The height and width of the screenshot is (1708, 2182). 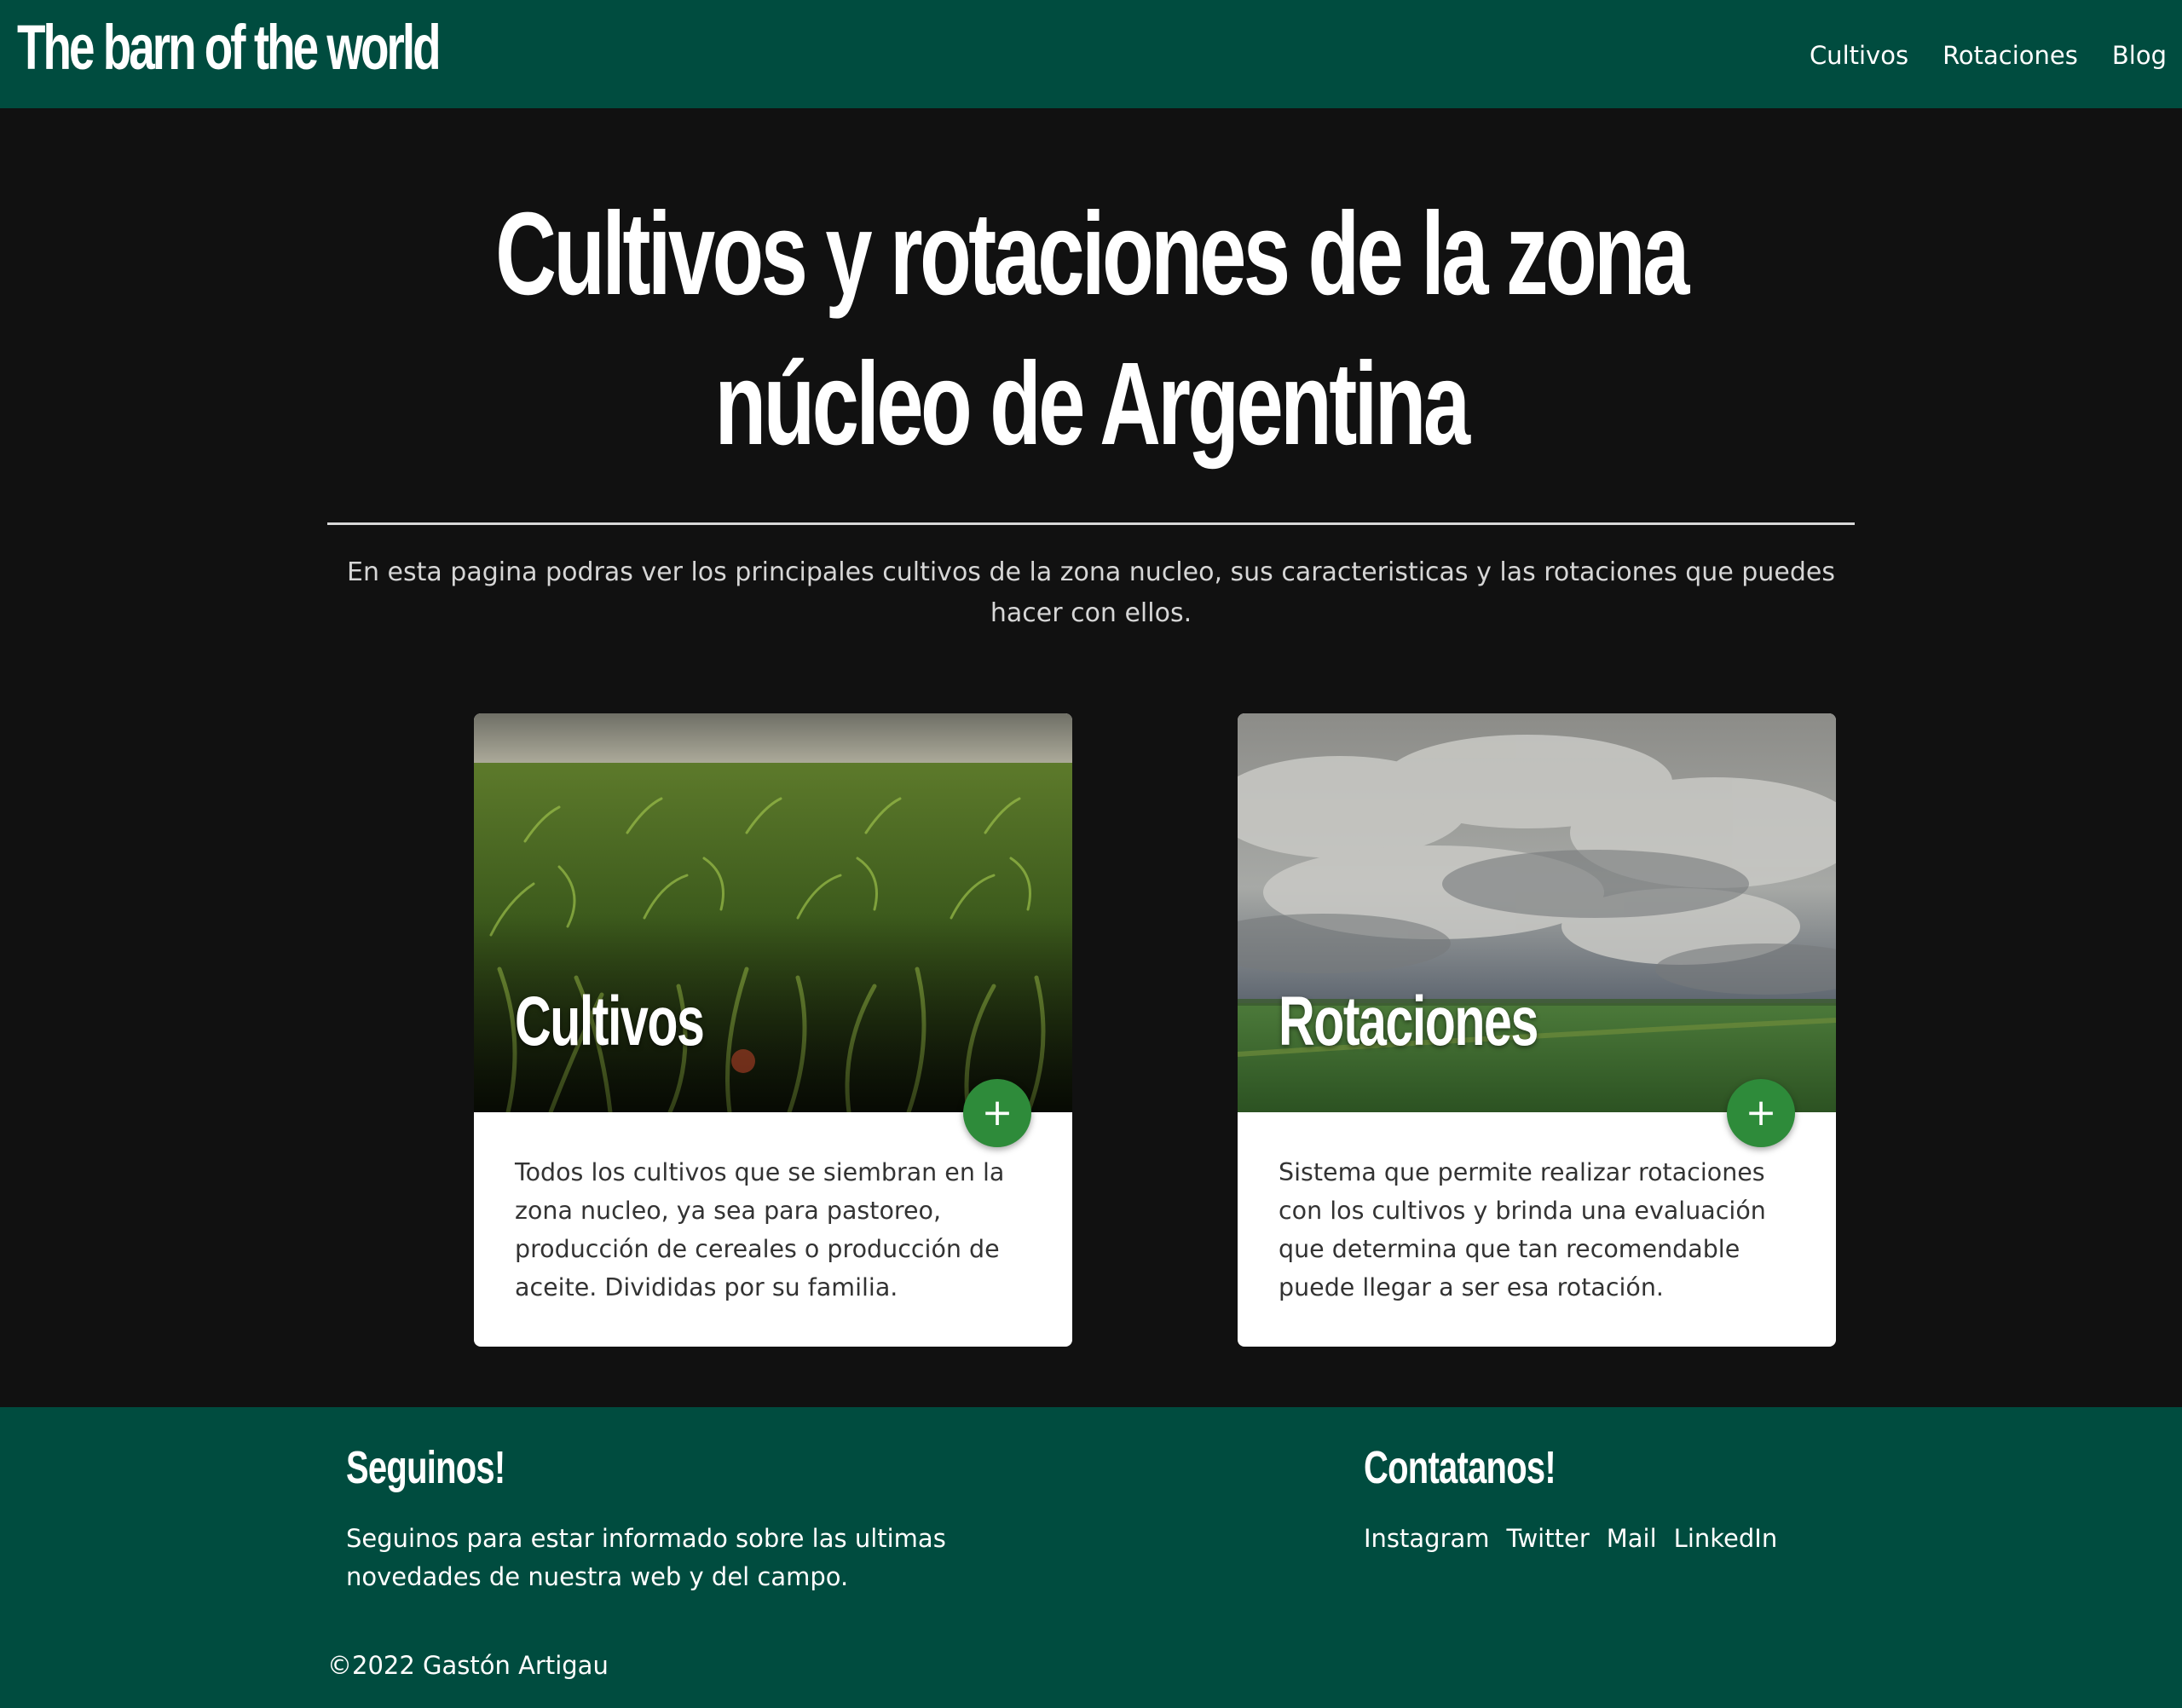 I want to click on social-link-linkedin: LinkedIn, so click(x=1726, y=1539).